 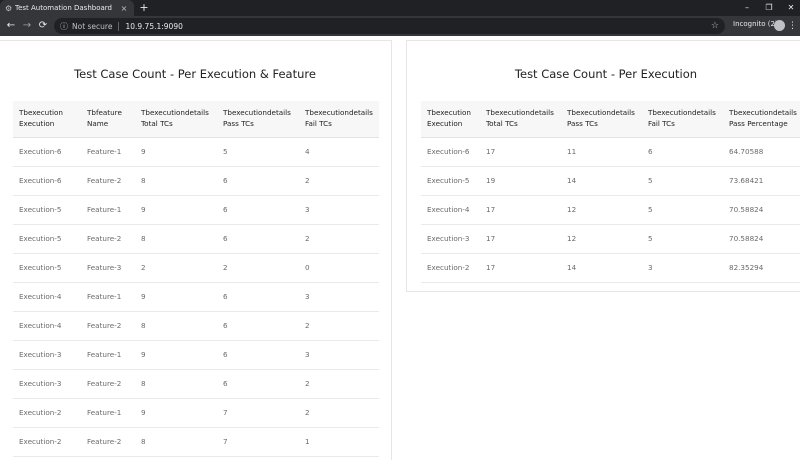 What do you see at coordinates (196, 326) in the screenshot?
I see `table-row: Execution-4 Feature-2 8 6 2` at bounding box center [196, 326].